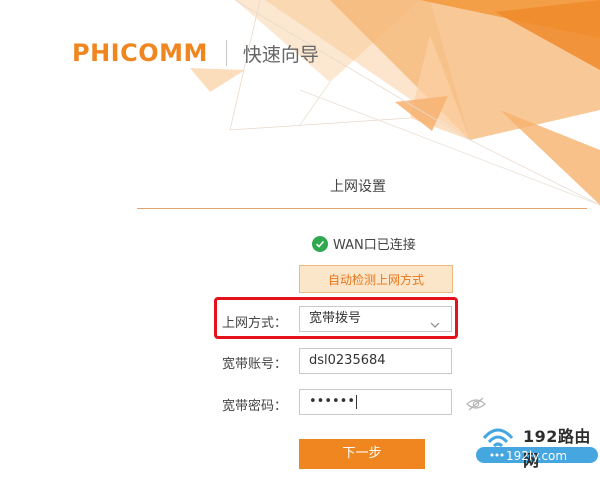 This screenshot has width=600, height=483. Describe the element at coordinates (335, 318) in the screenshot. I see `connection-type-value: 宽带拨号` at that location.